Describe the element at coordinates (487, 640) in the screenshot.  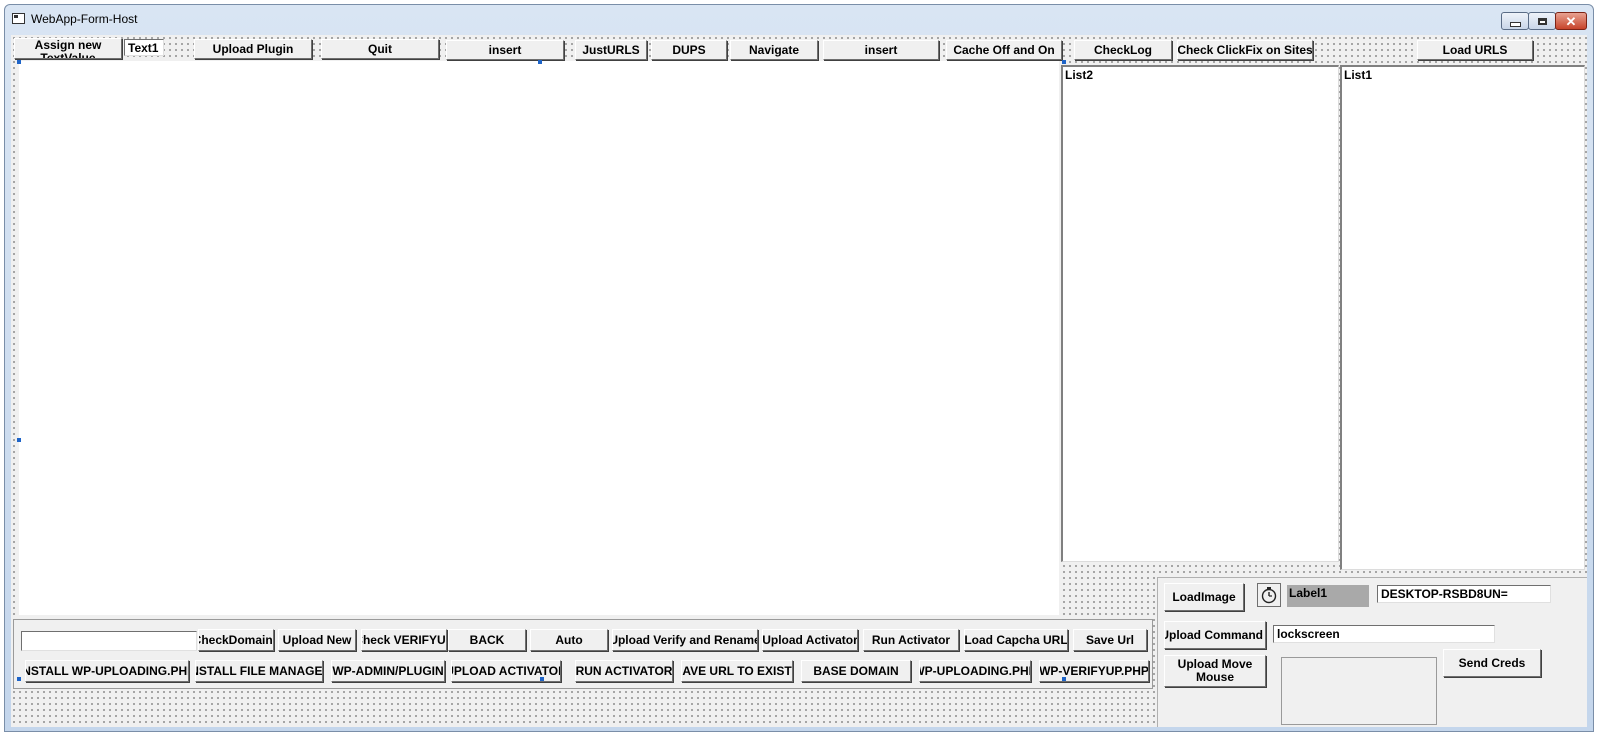
I see `back-button: BACK` at that location.